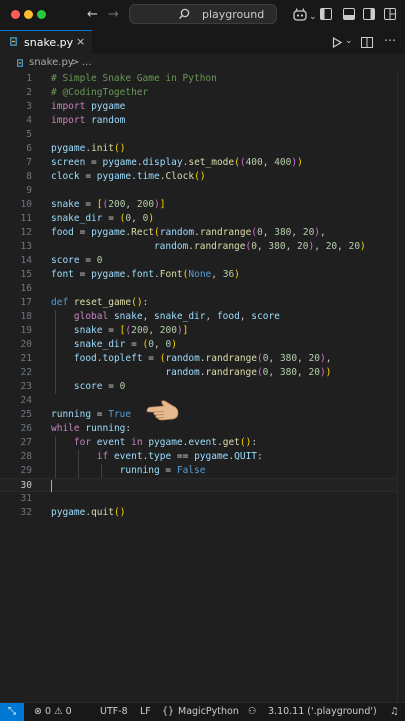  What do you see at coordinates (41, 14) in the screenshot?
I see `zoom-window-button` at bounding box center [41, 14].